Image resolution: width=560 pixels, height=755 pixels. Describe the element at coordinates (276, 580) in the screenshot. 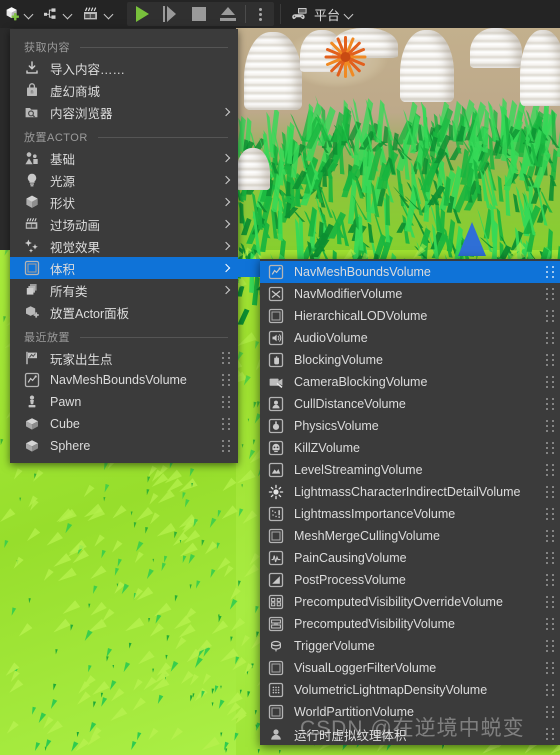

I see `post-process-icon` at that location.